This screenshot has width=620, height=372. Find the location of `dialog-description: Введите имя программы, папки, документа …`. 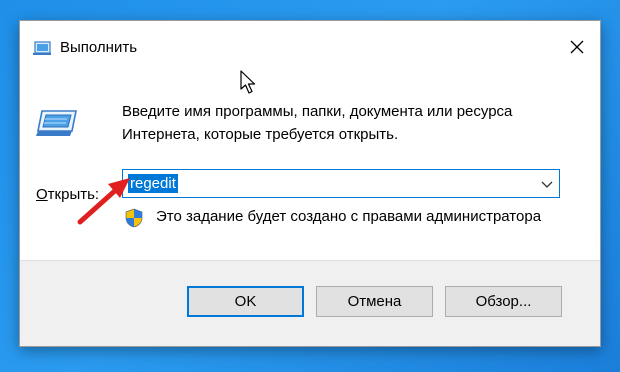

dialog-description: Введите имя программы, папки, документа … is located at coordinates (352, 123).